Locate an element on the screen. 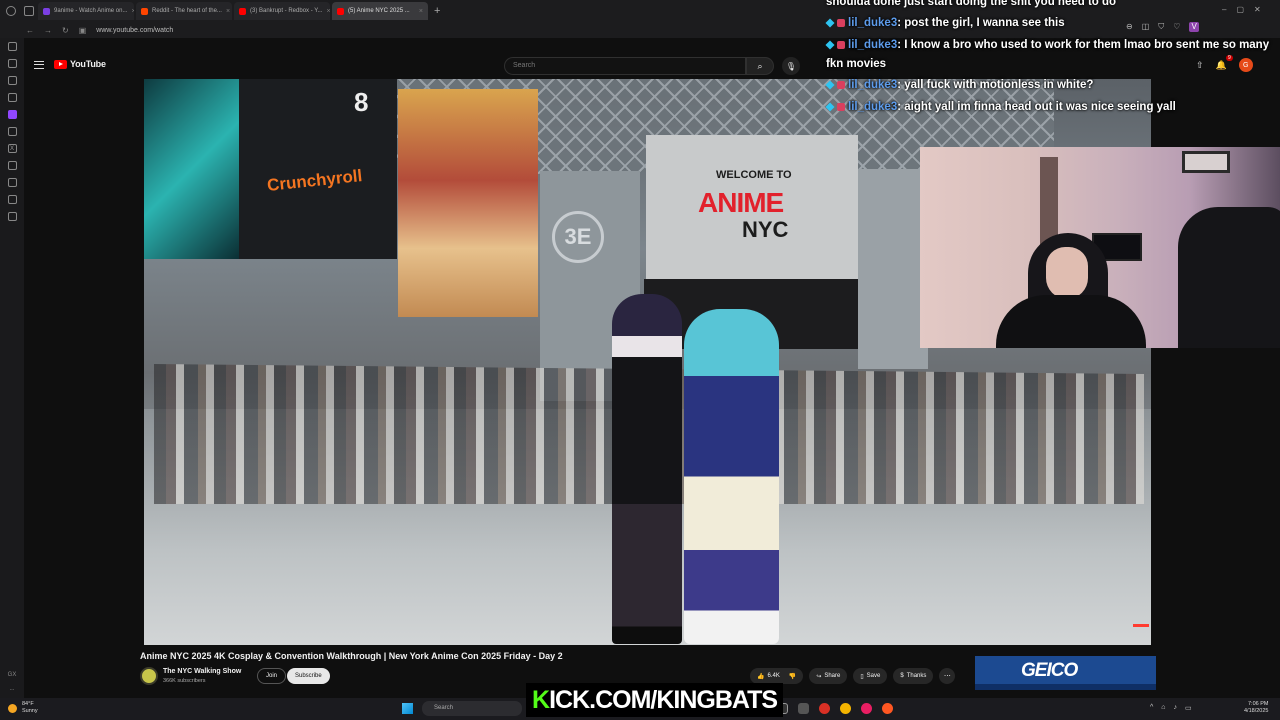  subscribe-button: Subscribe is located at coordinates (308, 676).